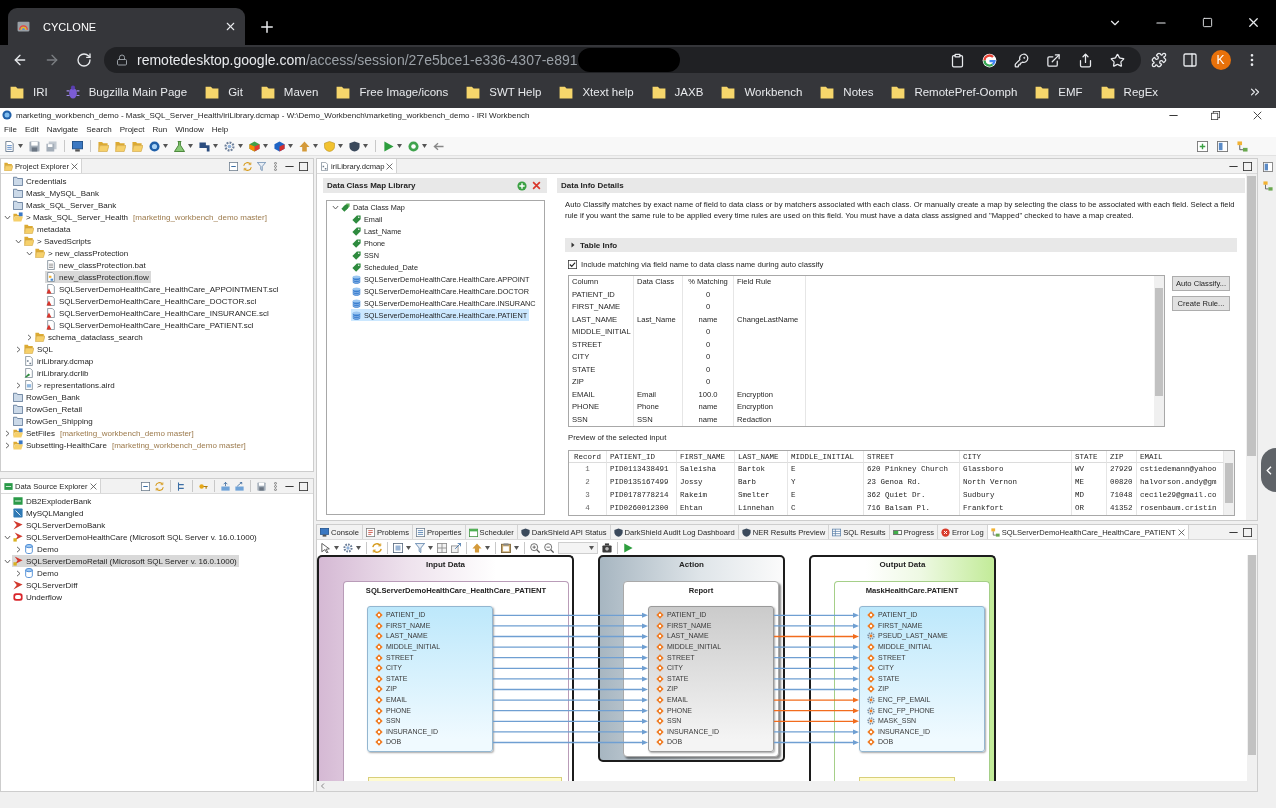  What do you see at coordinates (34, 433) in the screenshot?
I see `tree-item: SetFiles` at bounding box center [34, 433].